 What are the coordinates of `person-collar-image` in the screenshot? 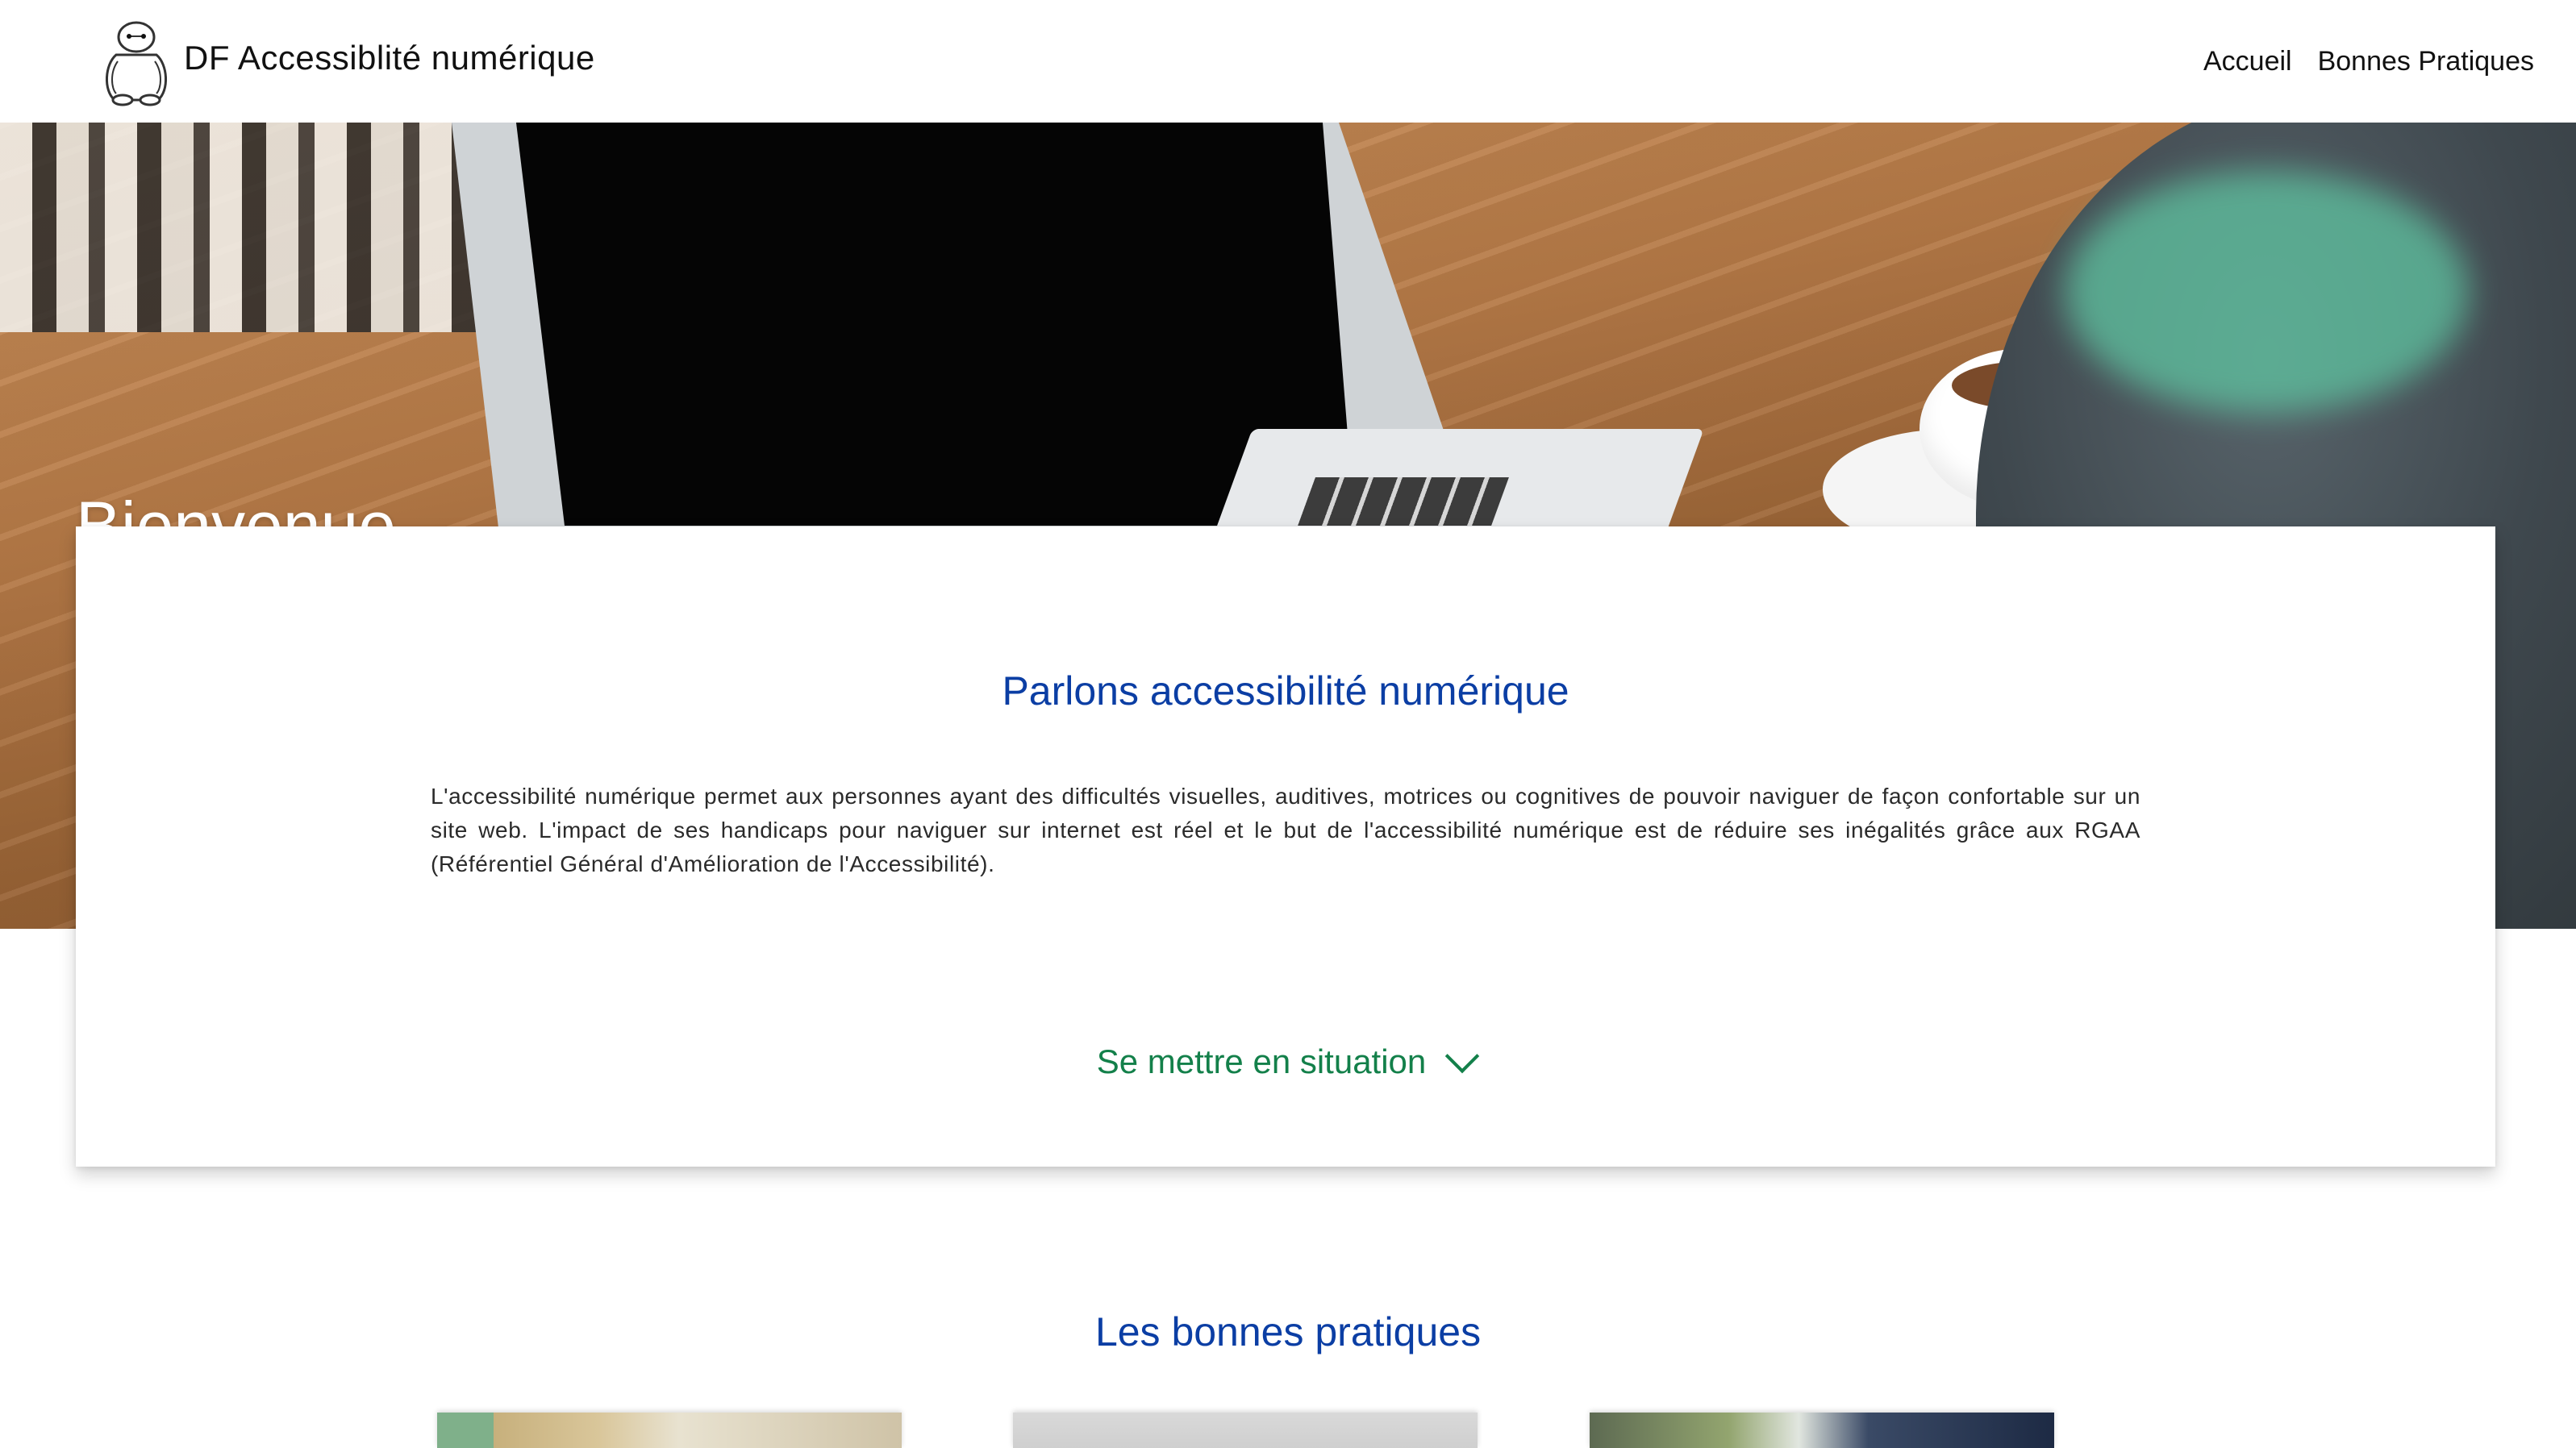 It's located at (2266, 292).